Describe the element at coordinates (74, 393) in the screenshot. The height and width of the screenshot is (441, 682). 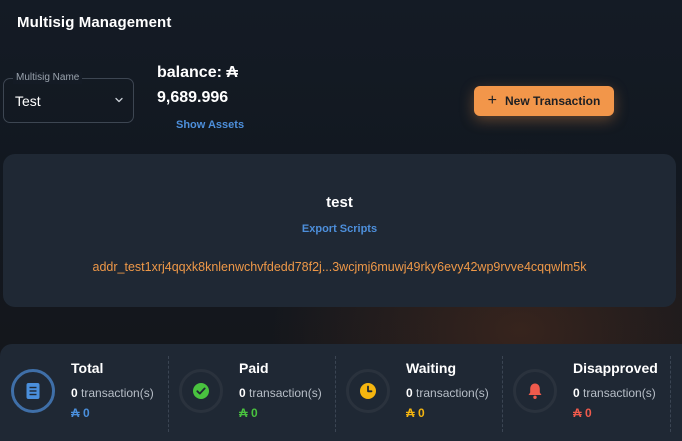
I see `stat-total-count-value: 0` at that location.